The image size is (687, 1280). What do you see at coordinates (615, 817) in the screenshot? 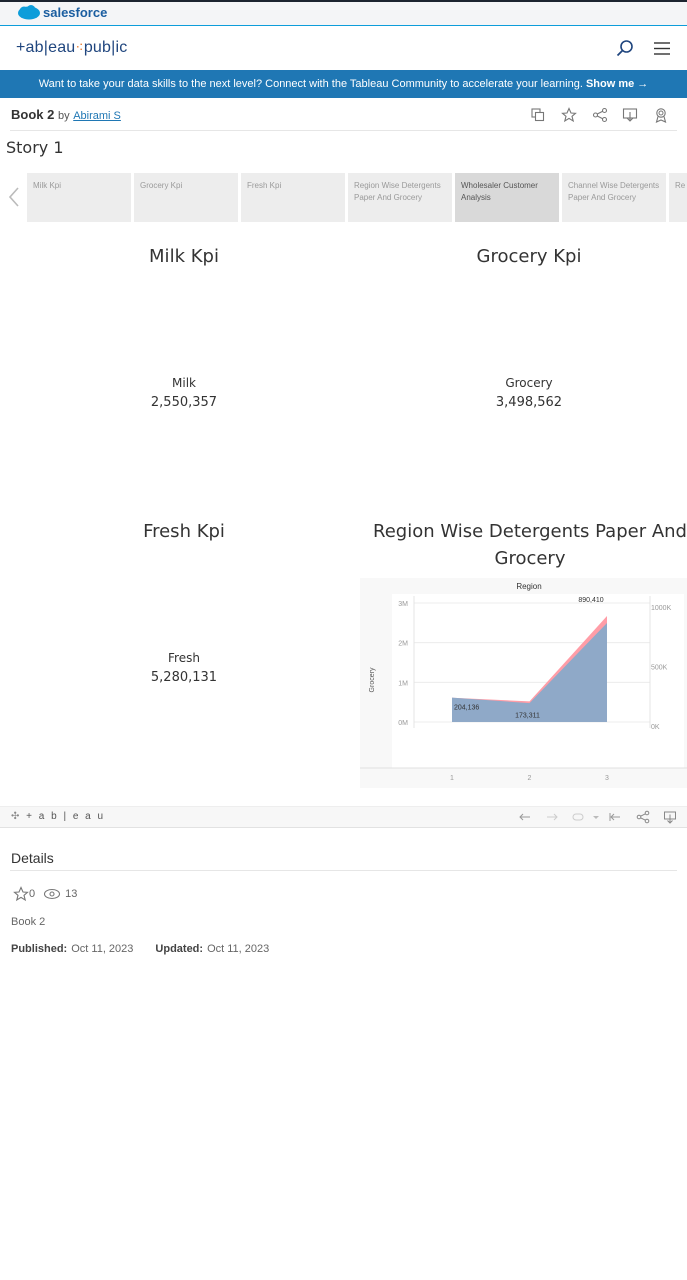
I see `reset-icon` at bounding box center [615, 817].